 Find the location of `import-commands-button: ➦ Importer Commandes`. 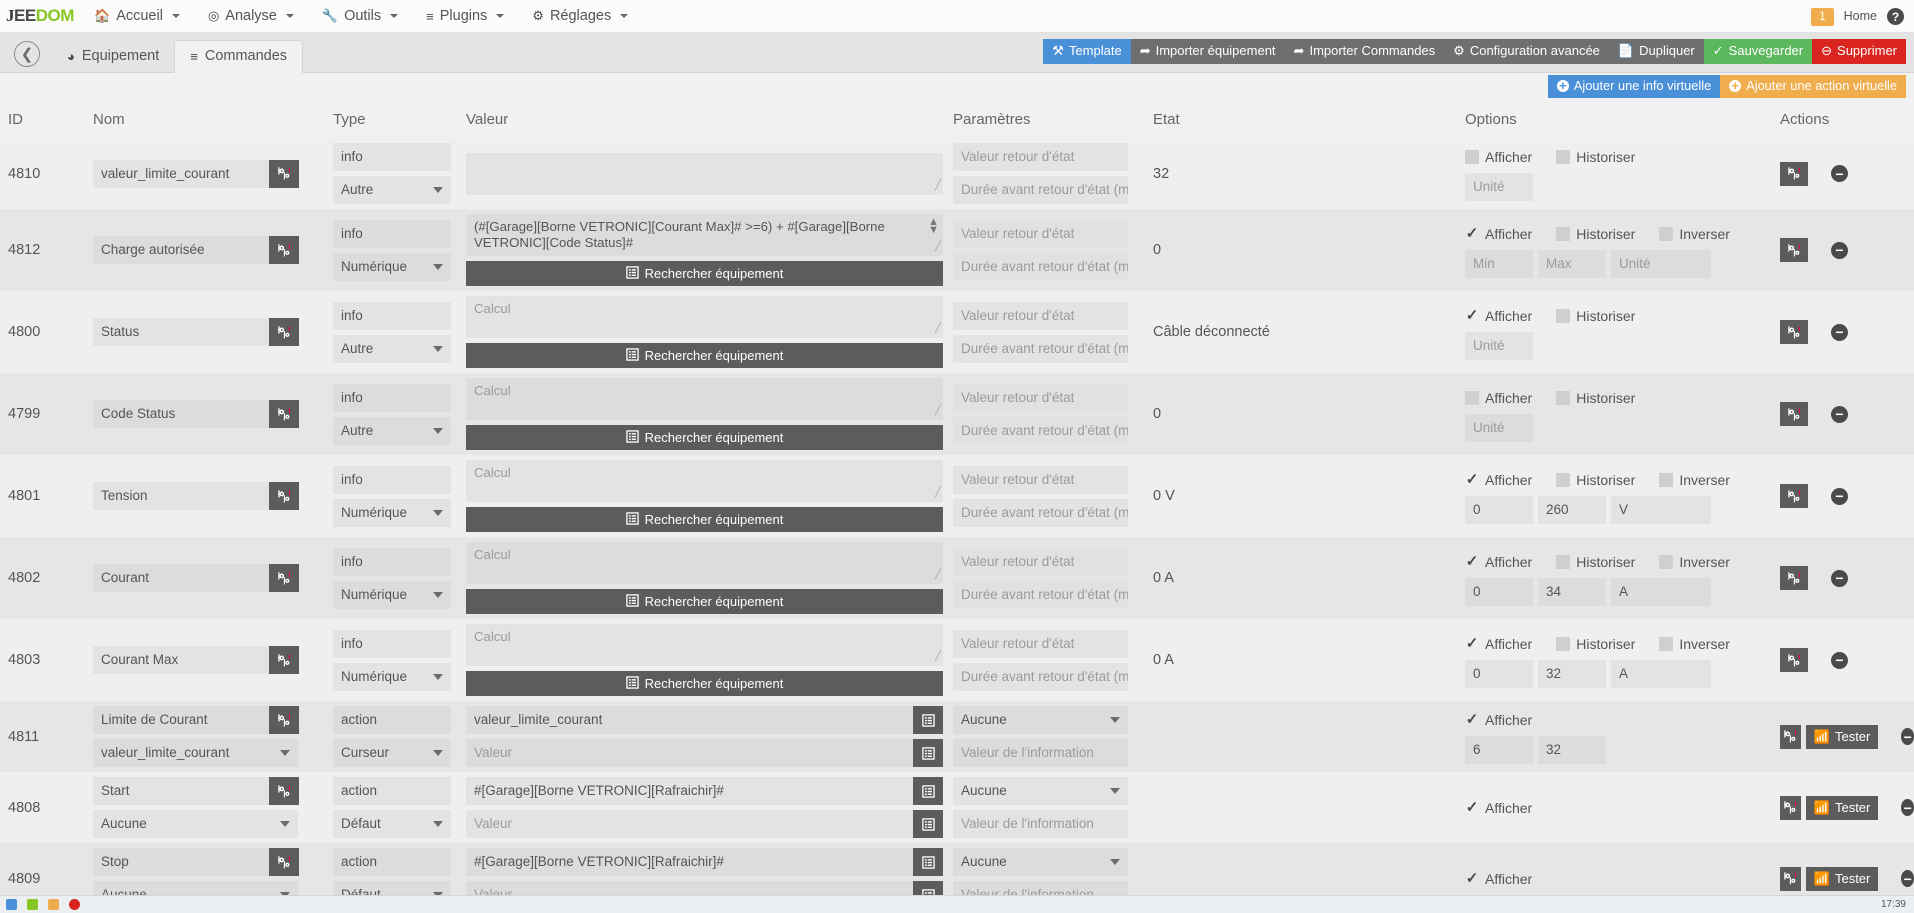

import-commands-button: ➦ Importer Commandes is located at coordinates (1364, 51).